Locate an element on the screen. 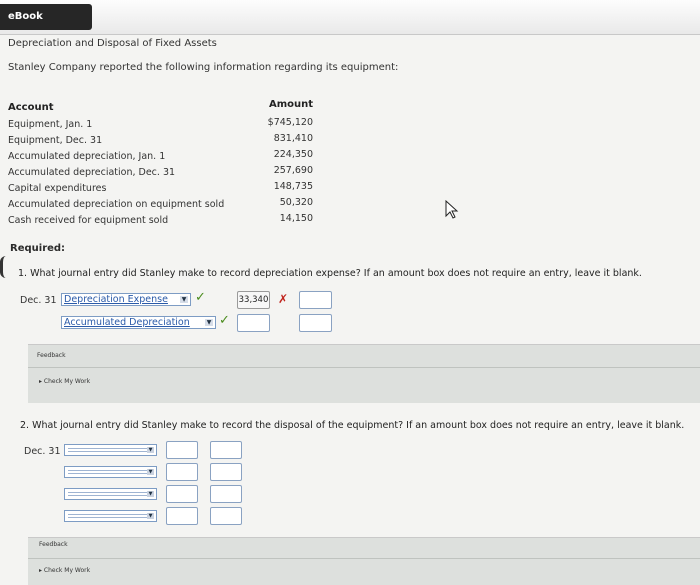  q1-date: Dec. 31 is located at coordinates (38, 300).